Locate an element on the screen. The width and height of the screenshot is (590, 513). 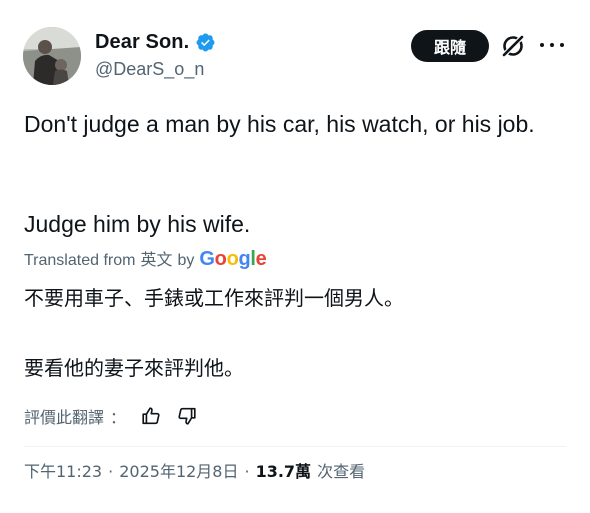
translated-from-language: 英文 is located at coordinates (156, 259).